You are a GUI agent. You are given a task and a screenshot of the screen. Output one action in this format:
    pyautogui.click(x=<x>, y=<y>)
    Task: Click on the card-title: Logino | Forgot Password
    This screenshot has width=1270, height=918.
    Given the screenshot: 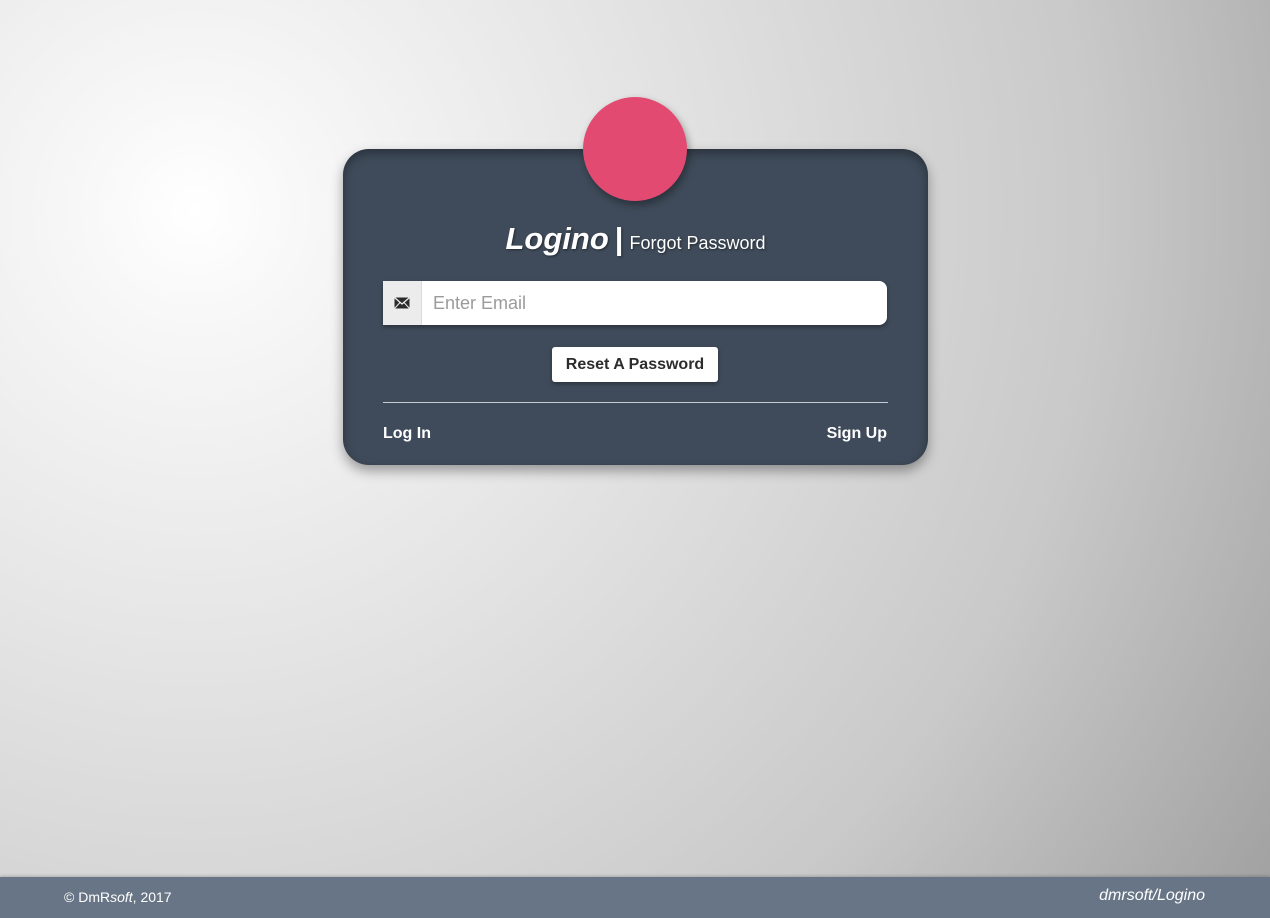 What is the action you would take?
    pyautogui.click(x=635, y=239)
    